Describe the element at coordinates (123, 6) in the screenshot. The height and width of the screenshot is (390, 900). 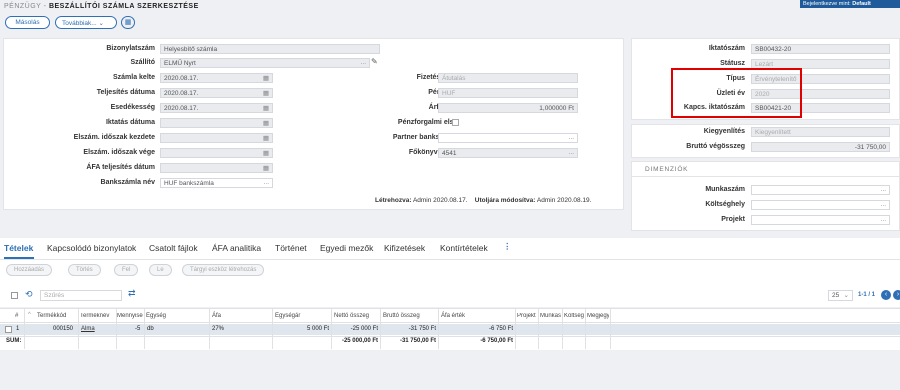
I see `page-title: BESZÁLLÍTÓI SZÁMLA SZERKESZTÉSE` at that location.